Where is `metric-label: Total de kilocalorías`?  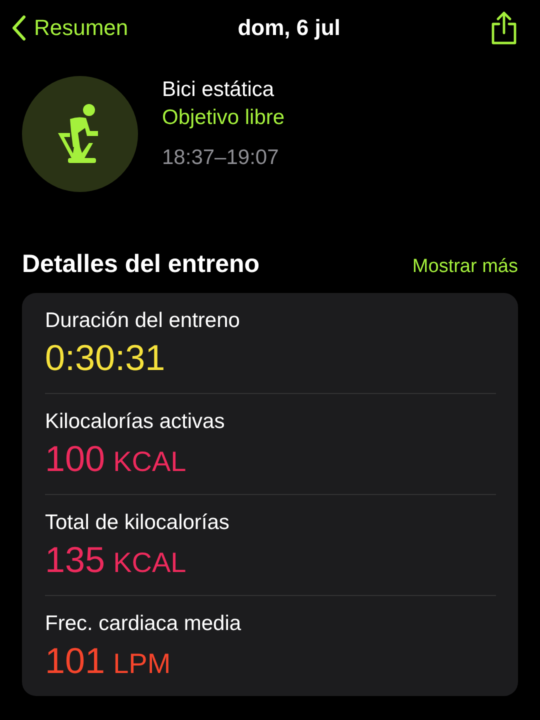
metric-label: Total de kilocalorías is located at coordinates (137, 523).